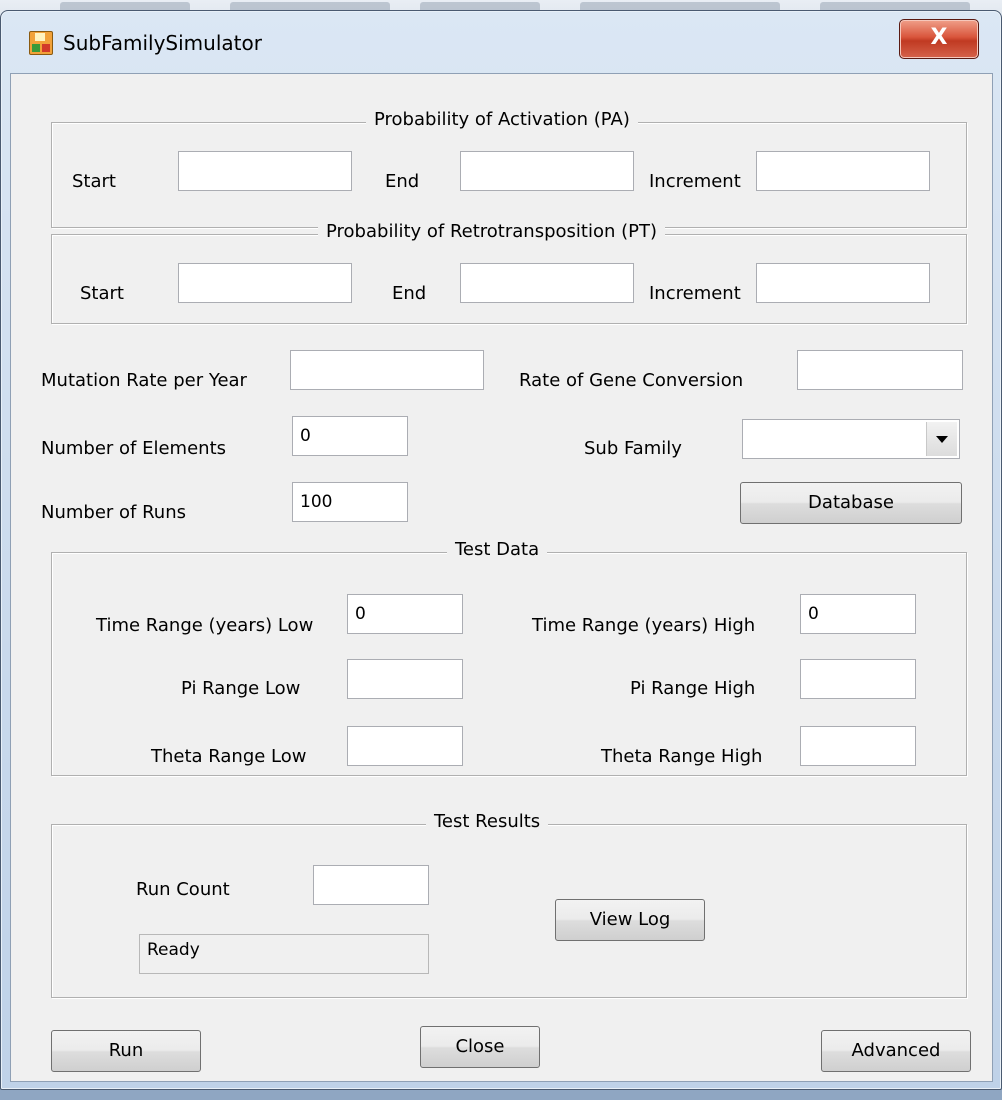 Image resolution: width=1002 pixels, height=1100 pixels. I want to click on pt-end-label: End, so click(409, 293).